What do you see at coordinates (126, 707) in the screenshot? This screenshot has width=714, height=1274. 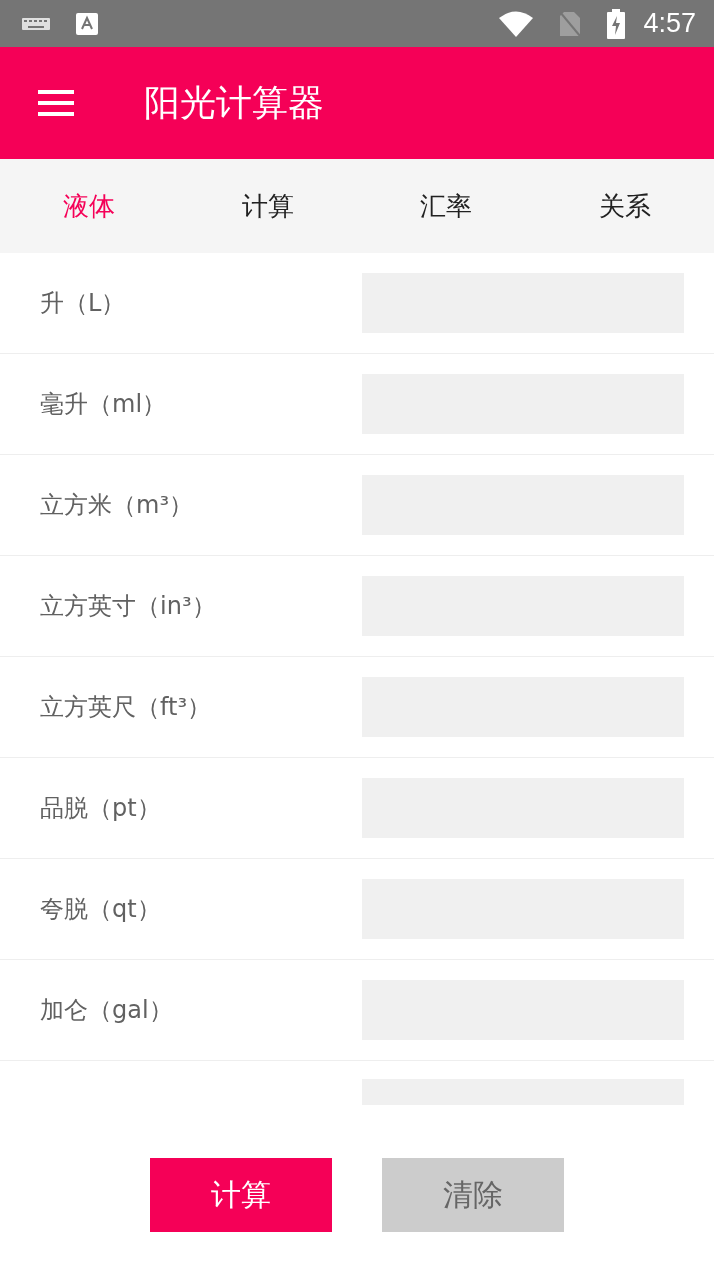 I see `unit-label: 立方英尺（ft³）` at bounding box center [126, 707].